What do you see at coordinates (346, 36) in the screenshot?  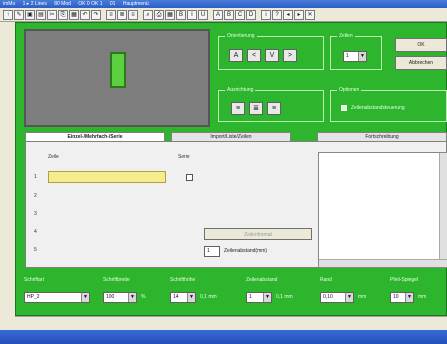 I see `zeilen-label: Zeilen` at bounding box center [346, 36].